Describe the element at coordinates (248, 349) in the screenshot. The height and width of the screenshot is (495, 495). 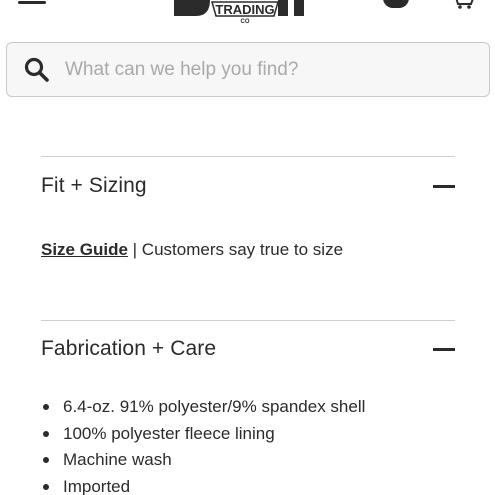
I see `fabrication-care-toggle: Fabrication + Care` at that location.